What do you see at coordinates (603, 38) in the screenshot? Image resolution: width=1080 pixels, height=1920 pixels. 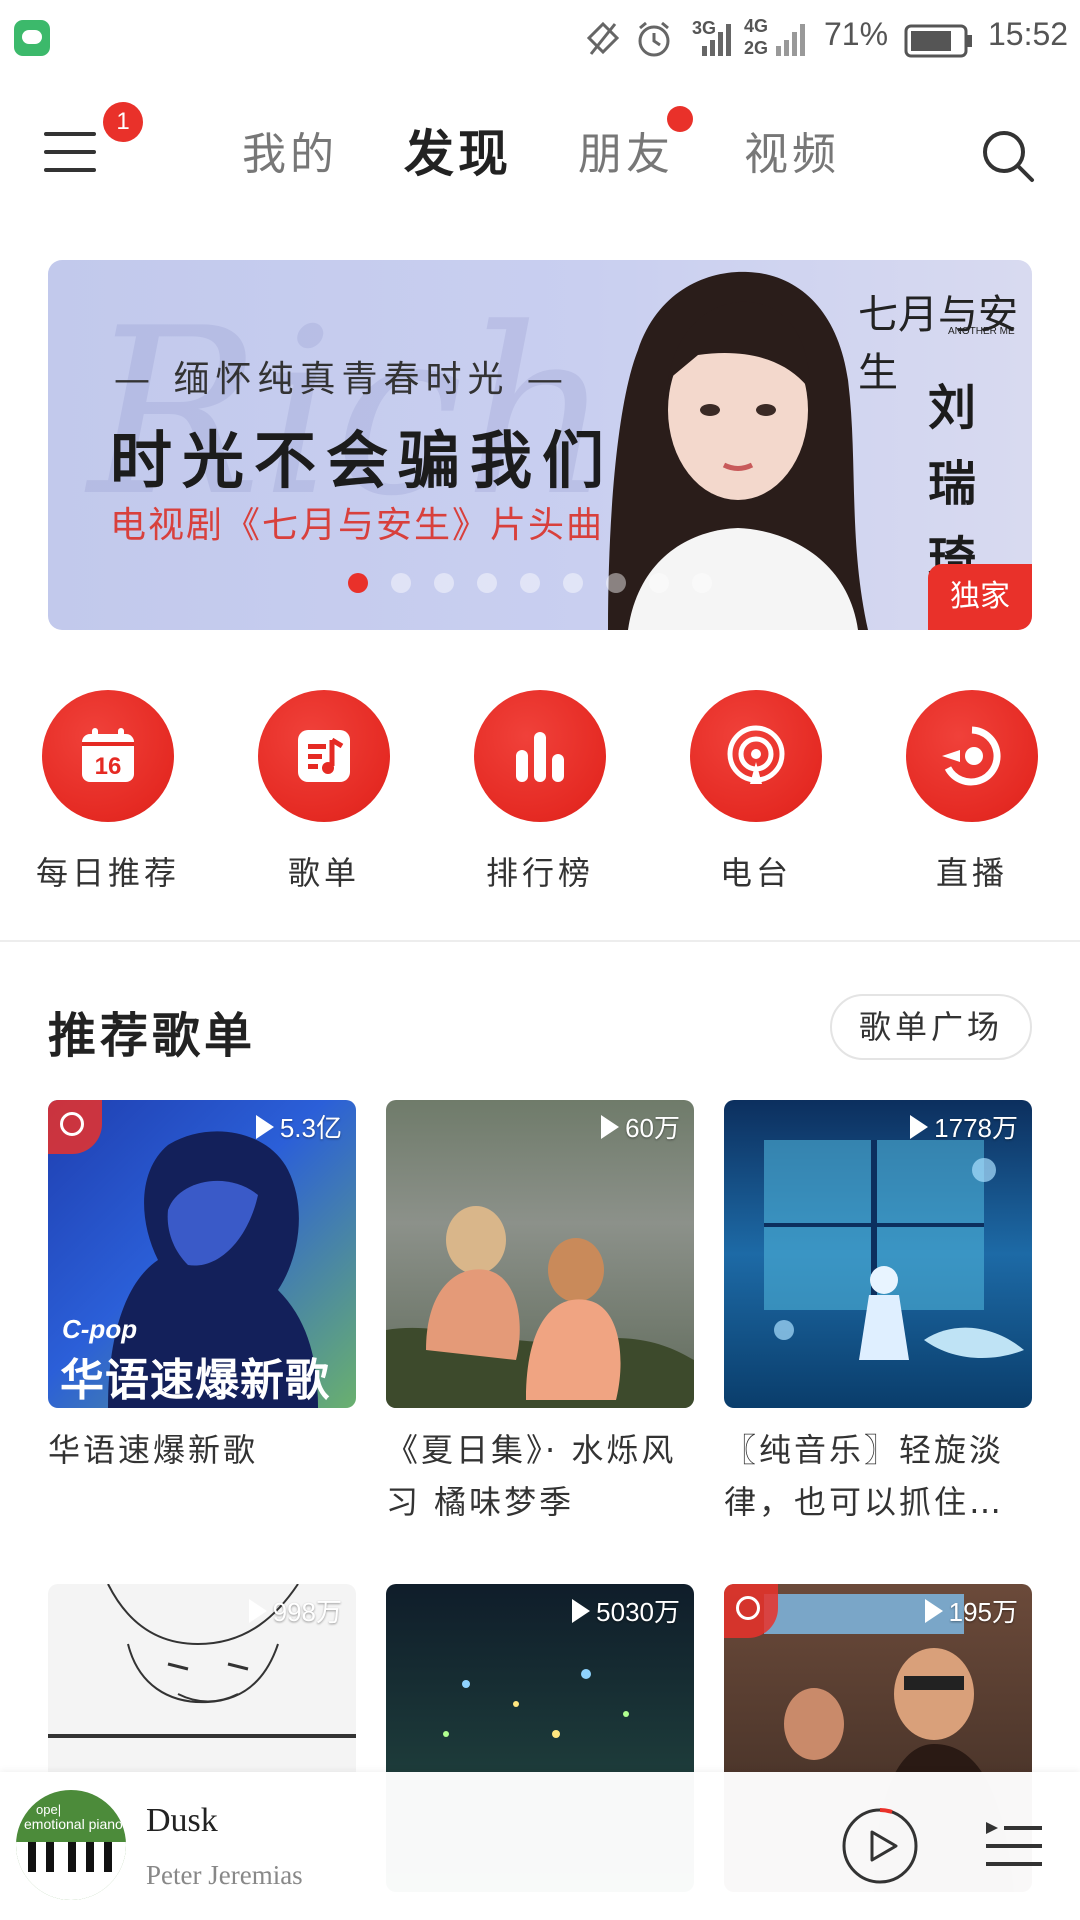 I see `rotate-lock-icon` at bounding box center [603, 38].